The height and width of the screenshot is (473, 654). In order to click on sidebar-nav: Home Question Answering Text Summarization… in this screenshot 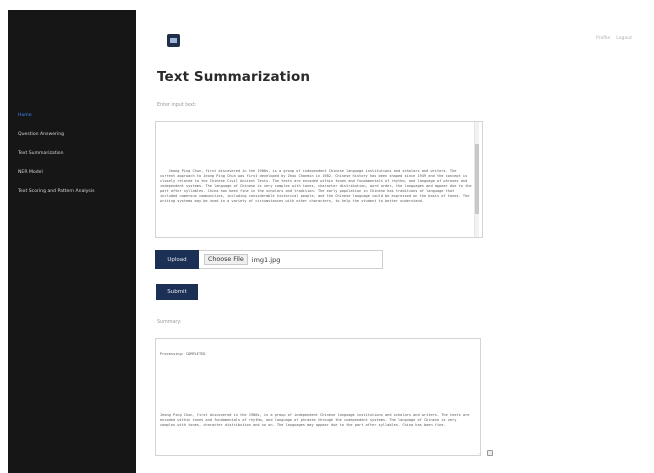, I will do `click(76, 153)`.